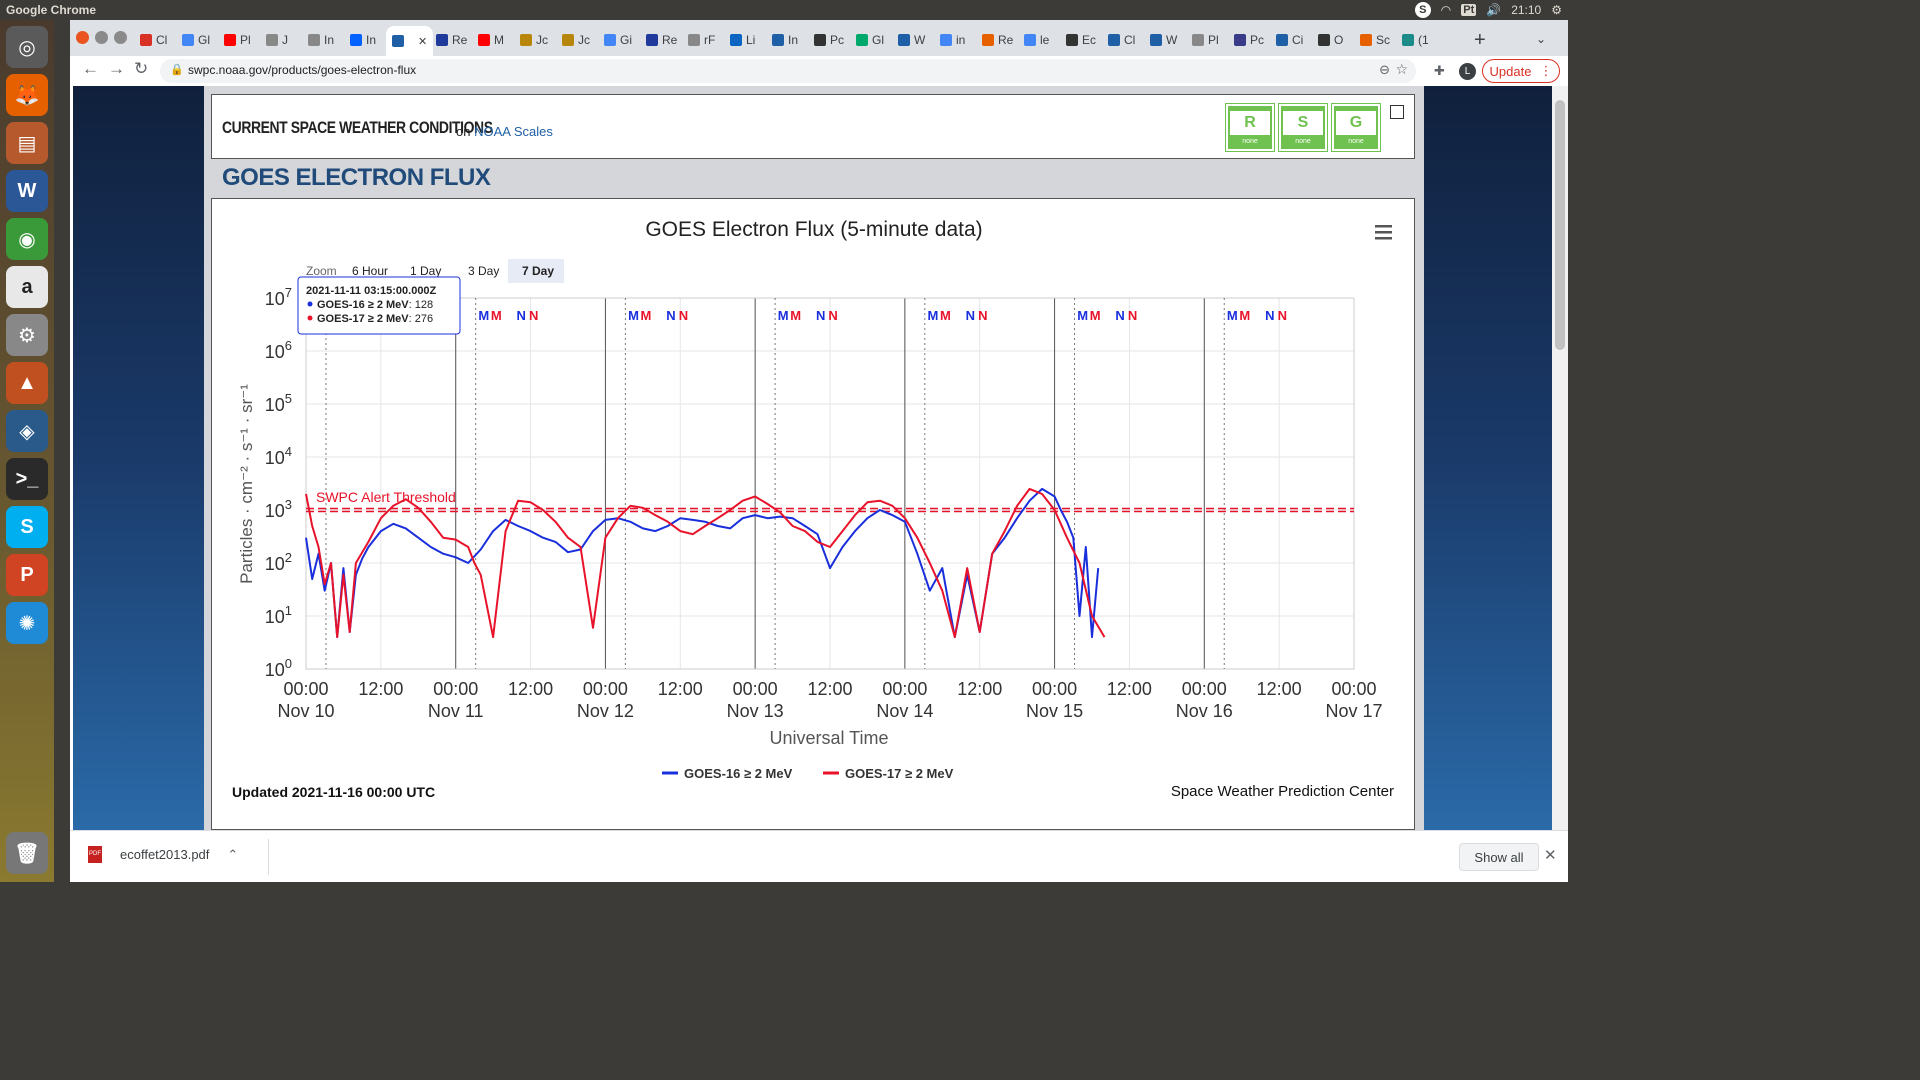  Describe the element at coordinates (27, 239) in the screenshot. I see `chrome-icon: ◉` at that location.